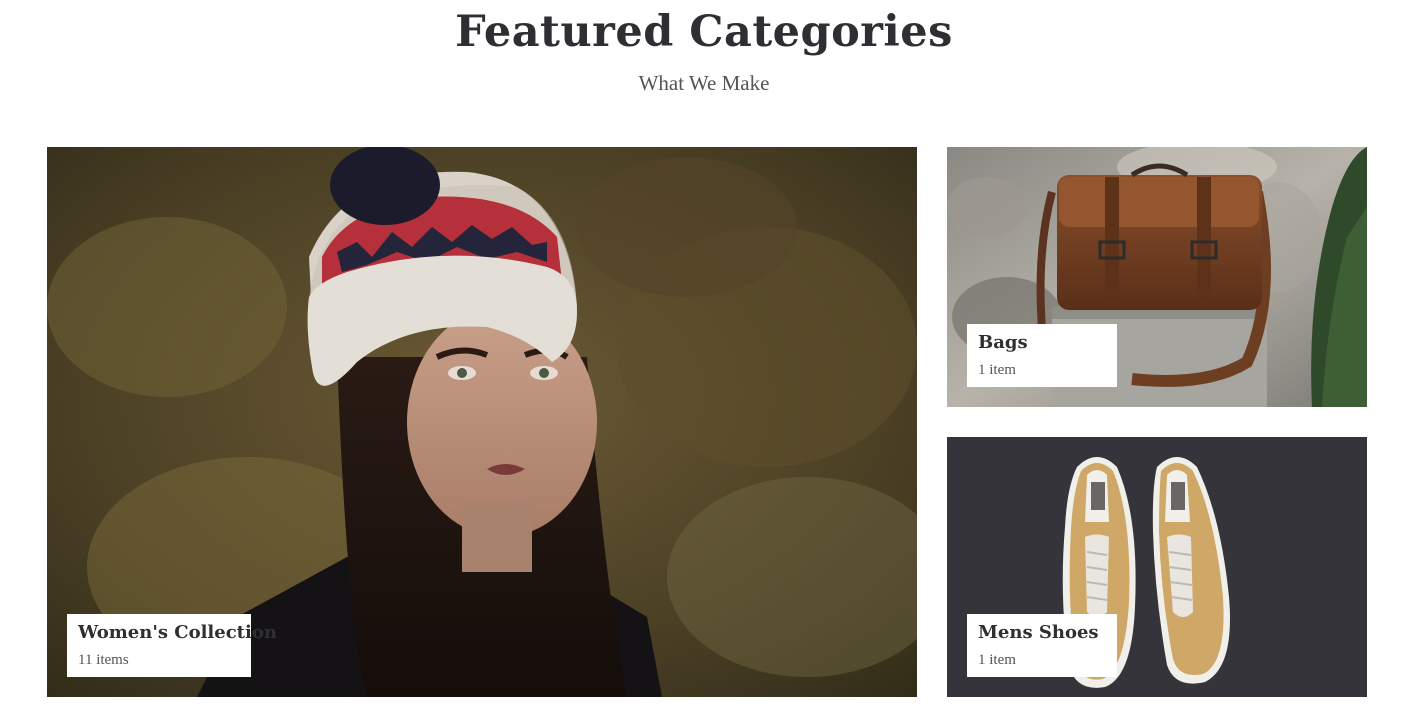 The height and width of the screenshot is (725, 1408). What do you see at coordinates (1003, 343) in the screenshot?
I see `category-name: Bags` at bounding box center [1003, 343].